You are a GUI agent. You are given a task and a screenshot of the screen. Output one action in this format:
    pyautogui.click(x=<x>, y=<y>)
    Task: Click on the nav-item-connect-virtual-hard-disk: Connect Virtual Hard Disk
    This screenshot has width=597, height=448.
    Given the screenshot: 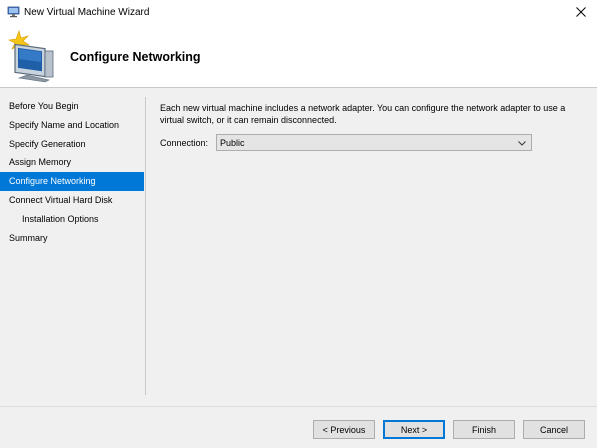 What is the action you would take?
    pyautogui.click(x=72, y=200)
    